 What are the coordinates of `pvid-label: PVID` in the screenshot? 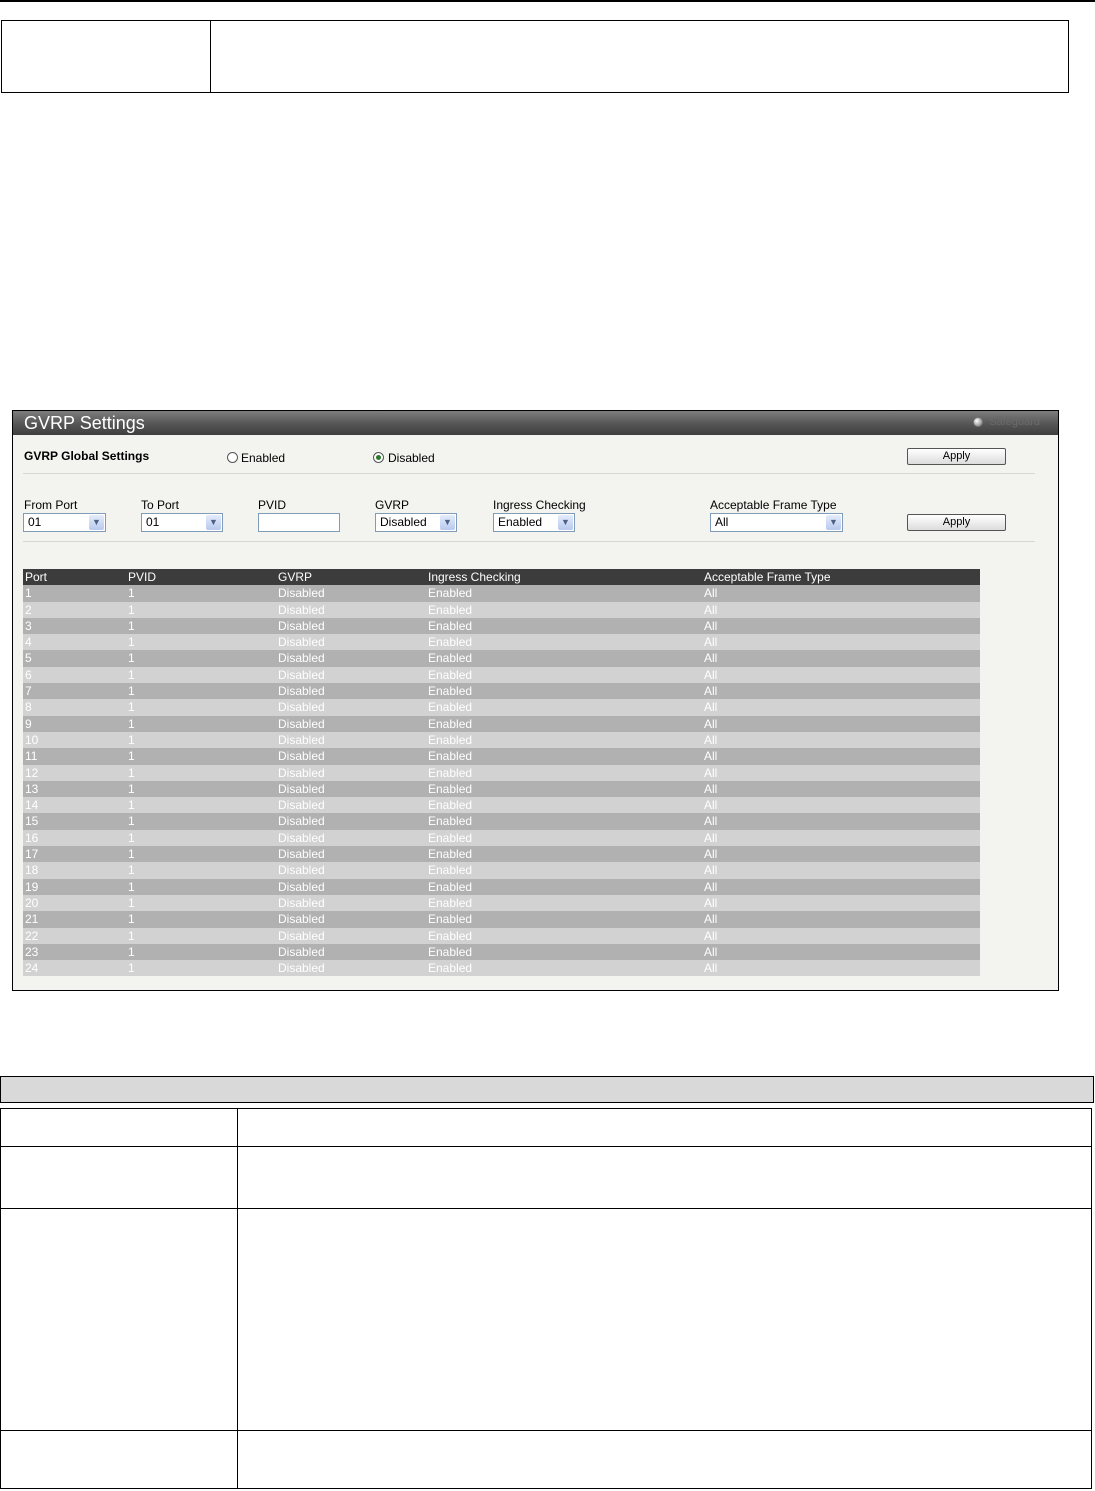 It's located at (272, 505).